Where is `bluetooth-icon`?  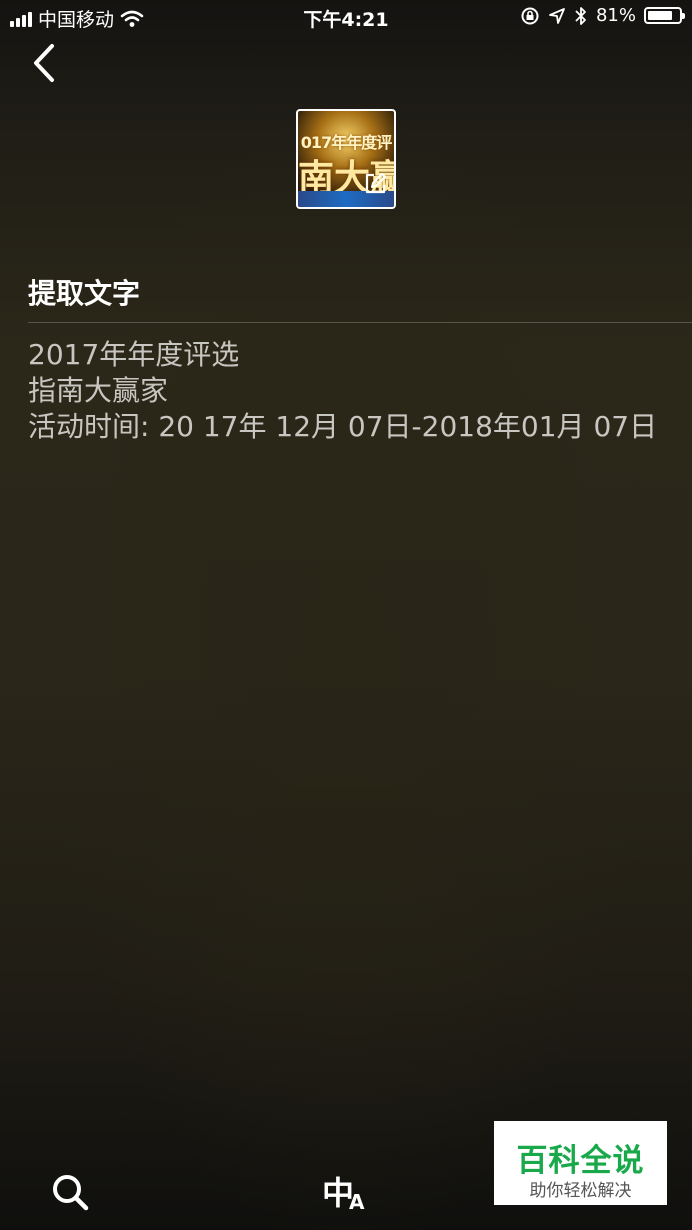 bluetooth-icon is located at coordinates (580, 15).